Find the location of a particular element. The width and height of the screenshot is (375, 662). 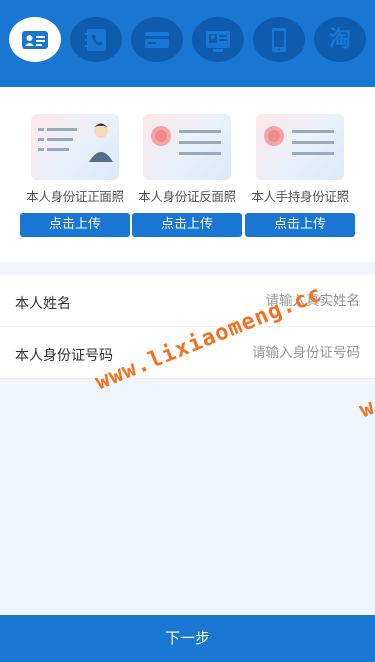

id-handheld-sample-image is located at coordinates (300, 147).